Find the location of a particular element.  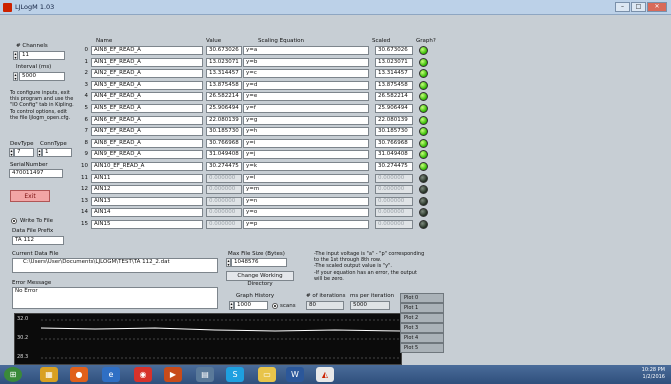

scaling-equation-field: y=l is located at coordinates (306, 178).